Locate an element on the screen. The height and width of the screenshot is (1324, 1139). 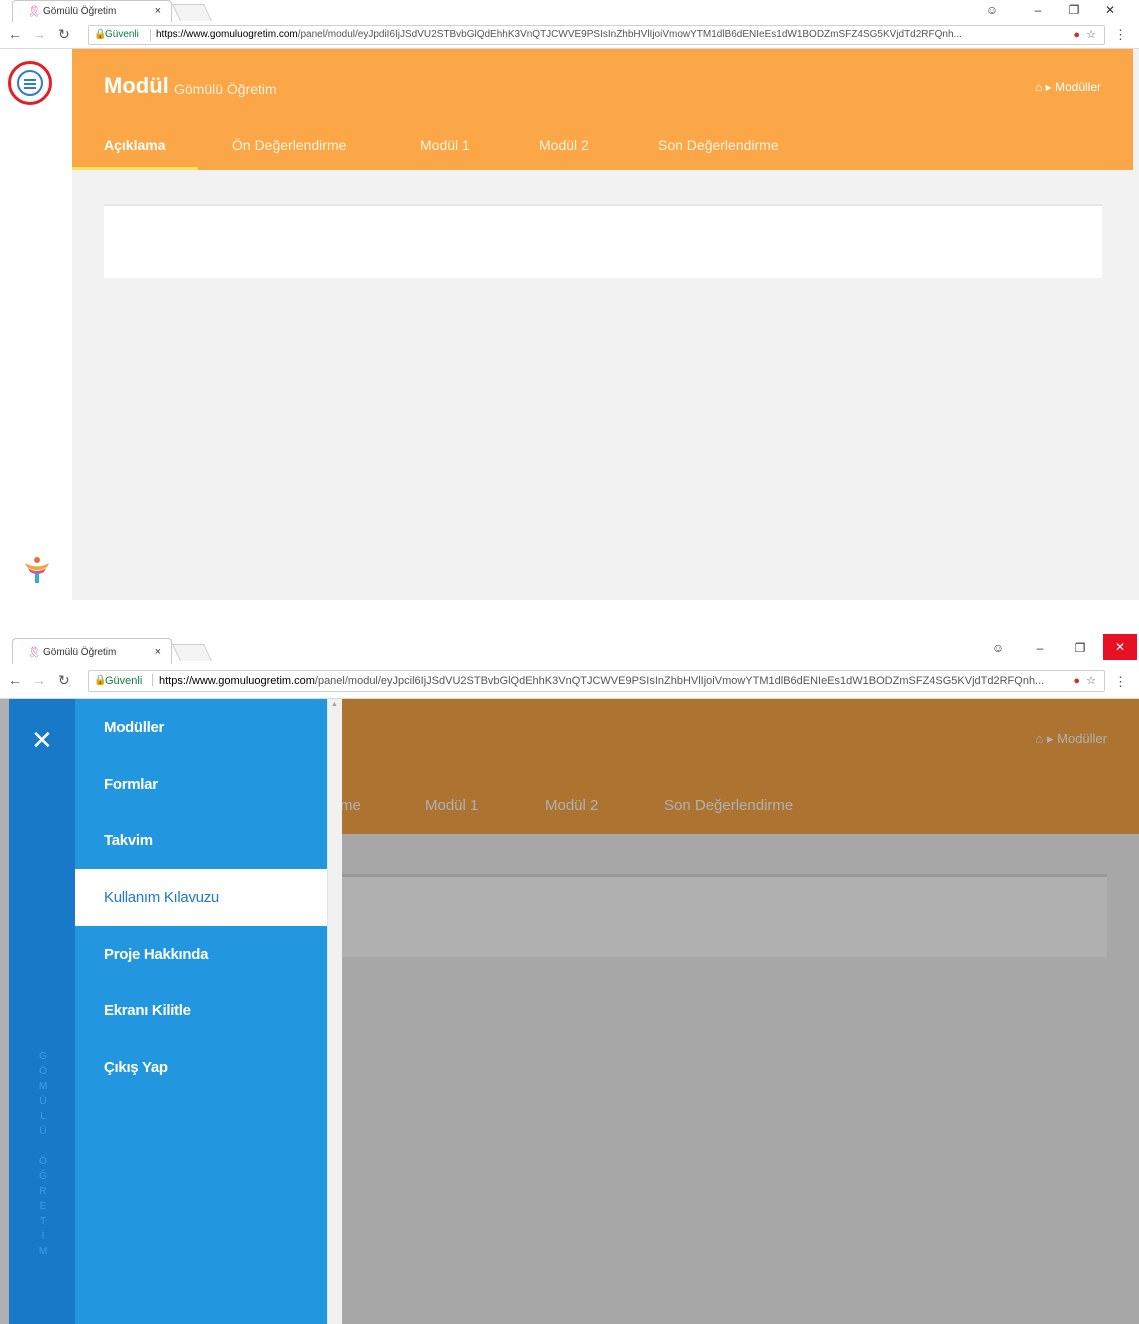
brand-letter: L is located at coordinates (43, 1116).